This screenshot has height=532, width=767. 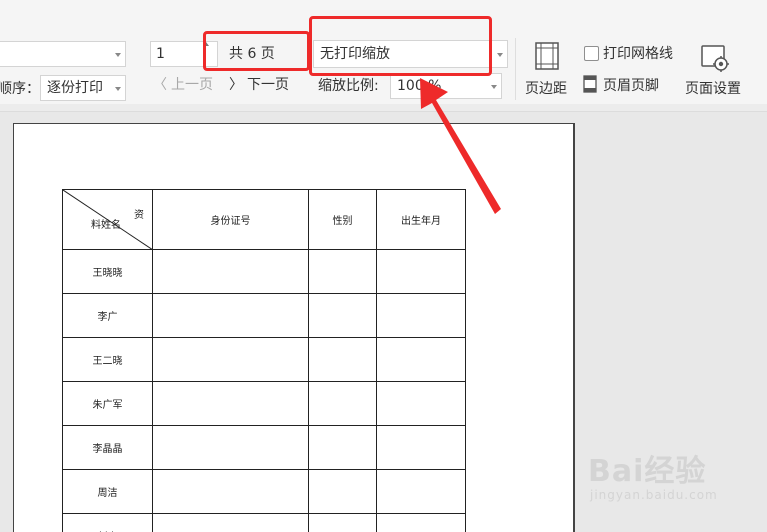 I want to click on print-gridlines-checkbox, so click(x=591, y=53).